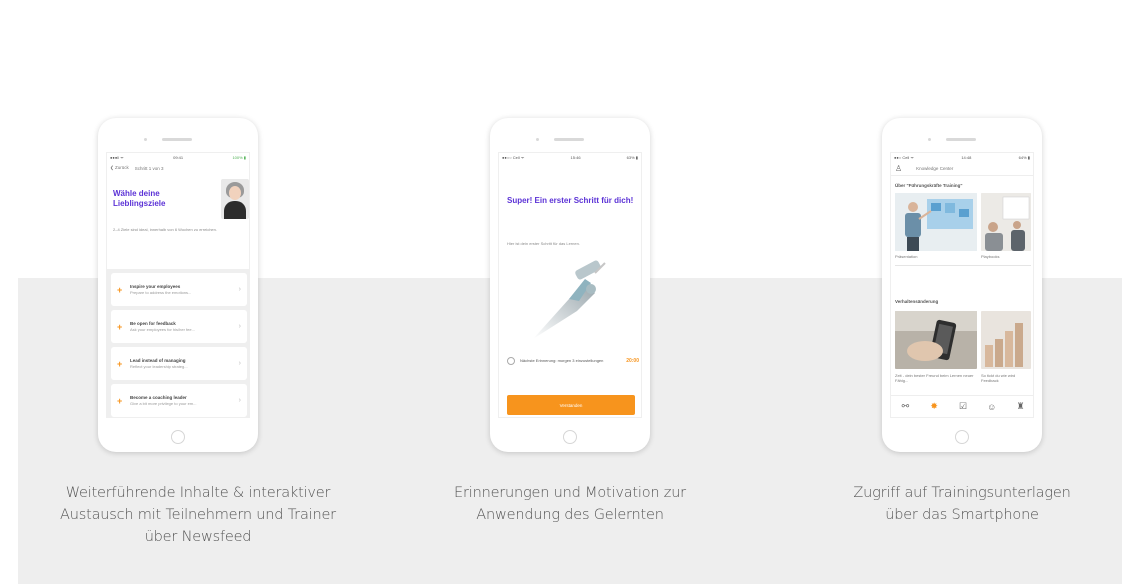  I want to click on caption-line: Anwendung des Gelernten, so click(570, 515).